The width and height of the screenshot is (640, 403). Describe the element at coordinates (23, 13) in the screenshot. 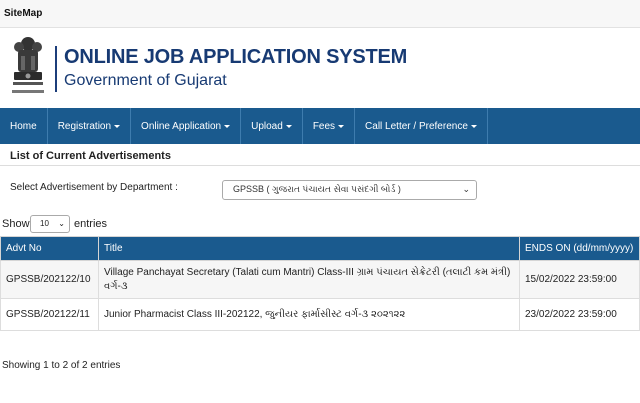

I see `sitemap-link: SiteMap` at that location.